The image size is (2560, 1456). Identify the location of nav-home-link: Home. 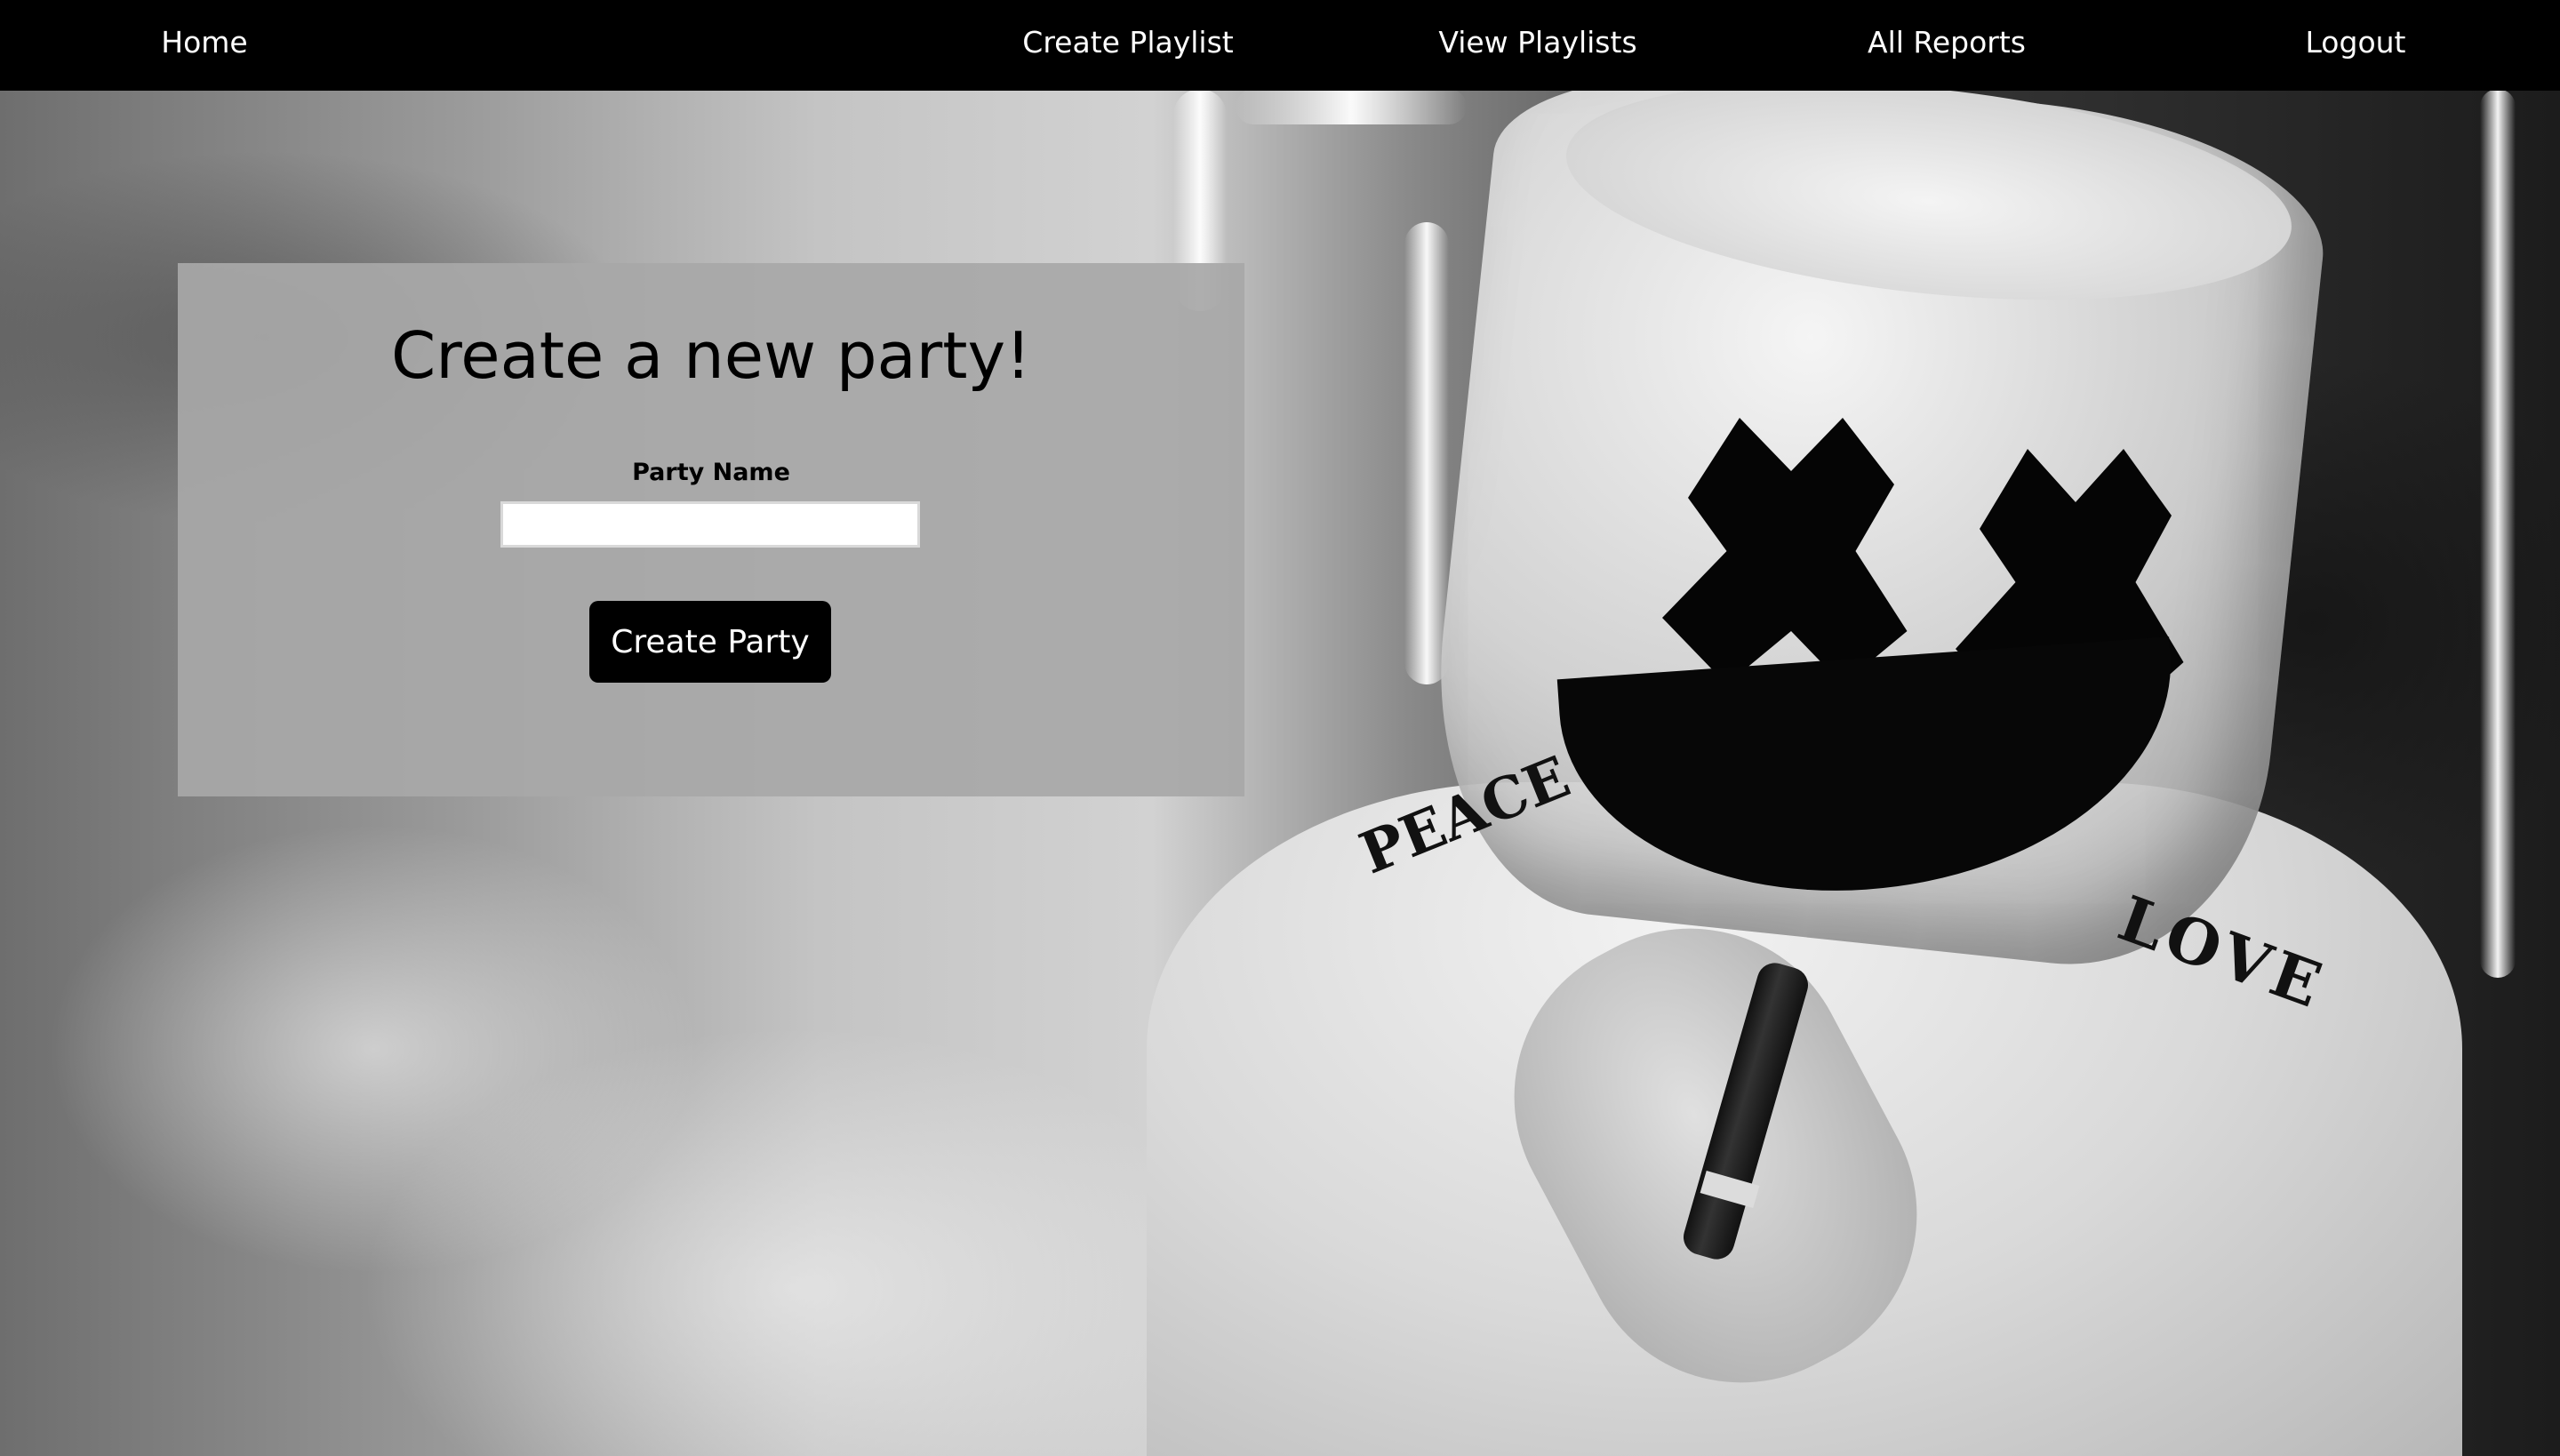
(204, 43).